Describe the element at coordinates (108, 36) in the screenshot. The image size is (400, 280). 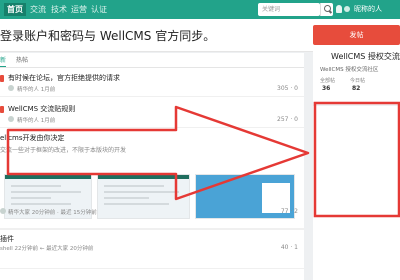
I see `notice-text: 登录账户和密码与 WellCMS 官方同步。` at that location.